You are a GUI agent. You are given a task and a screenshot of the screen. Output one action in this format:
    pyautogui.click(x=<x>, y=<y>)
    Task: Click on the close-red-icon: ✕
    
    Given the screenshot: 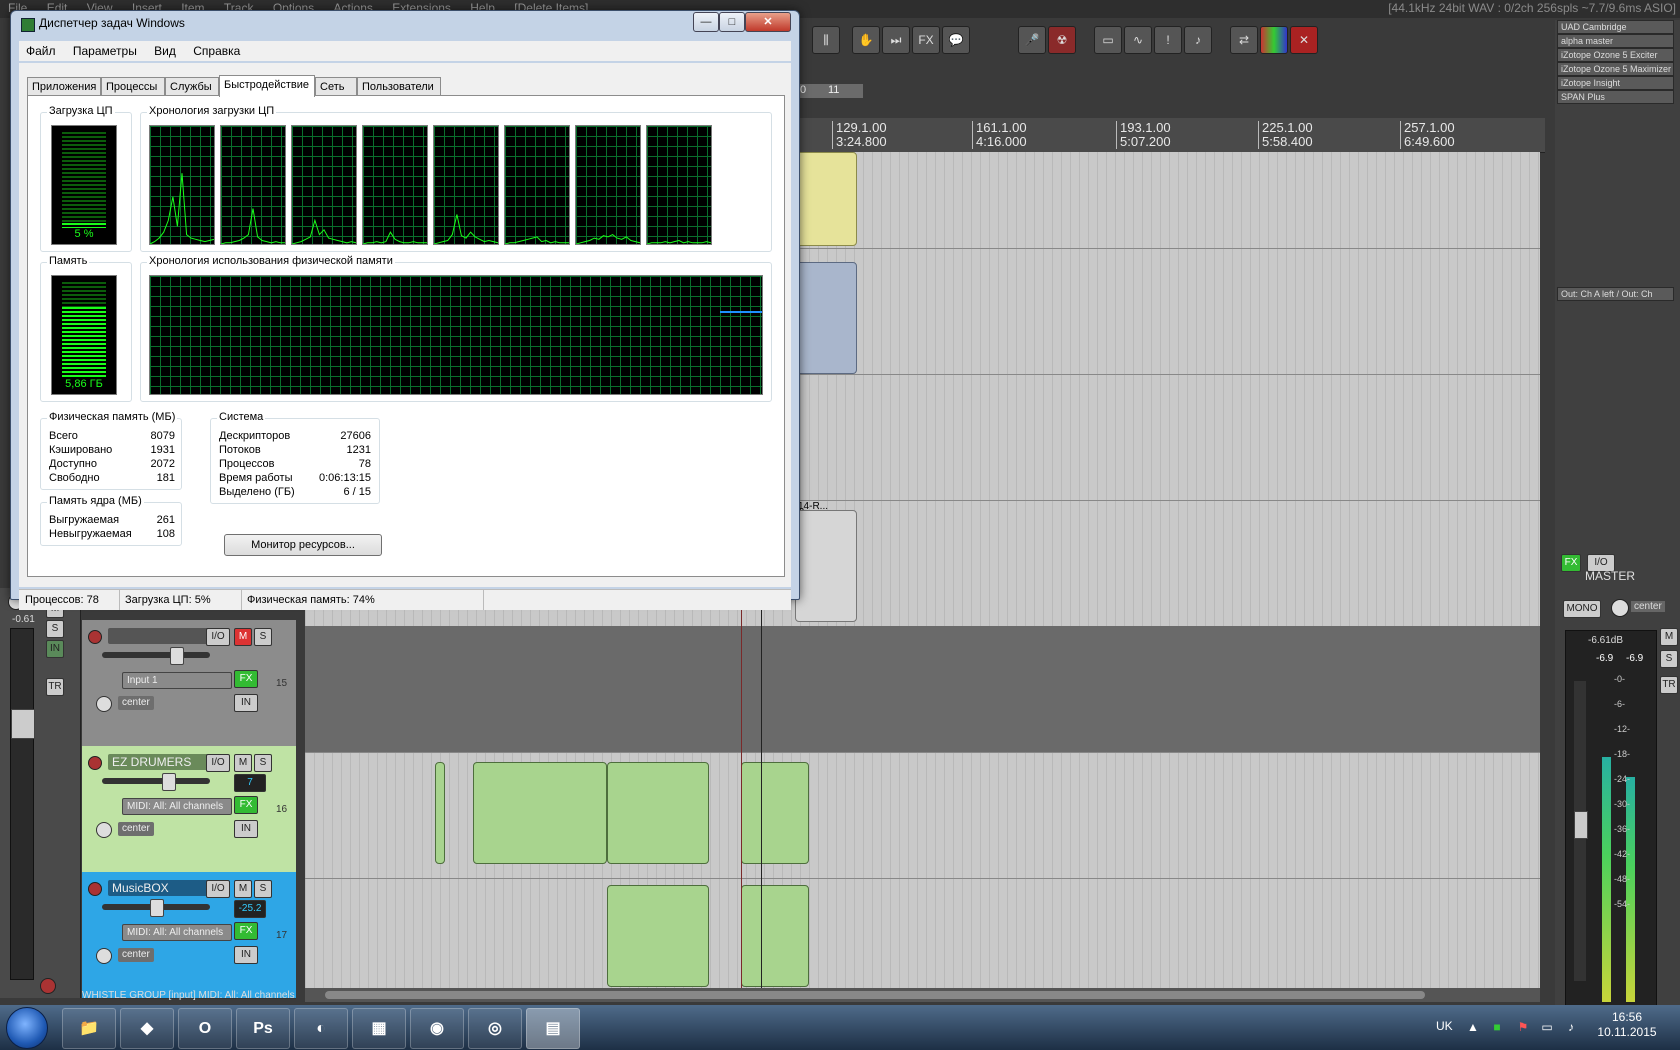 What is the action you would take?
    pyautogui.click(x=1304, y=40)
    